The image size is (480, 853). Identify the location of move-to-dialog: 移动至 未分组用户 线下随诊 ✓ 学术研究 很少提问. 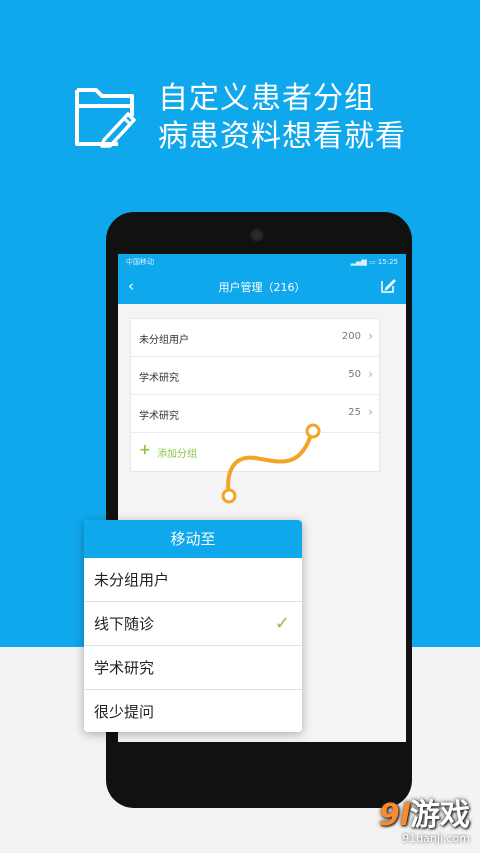
(193, 626).